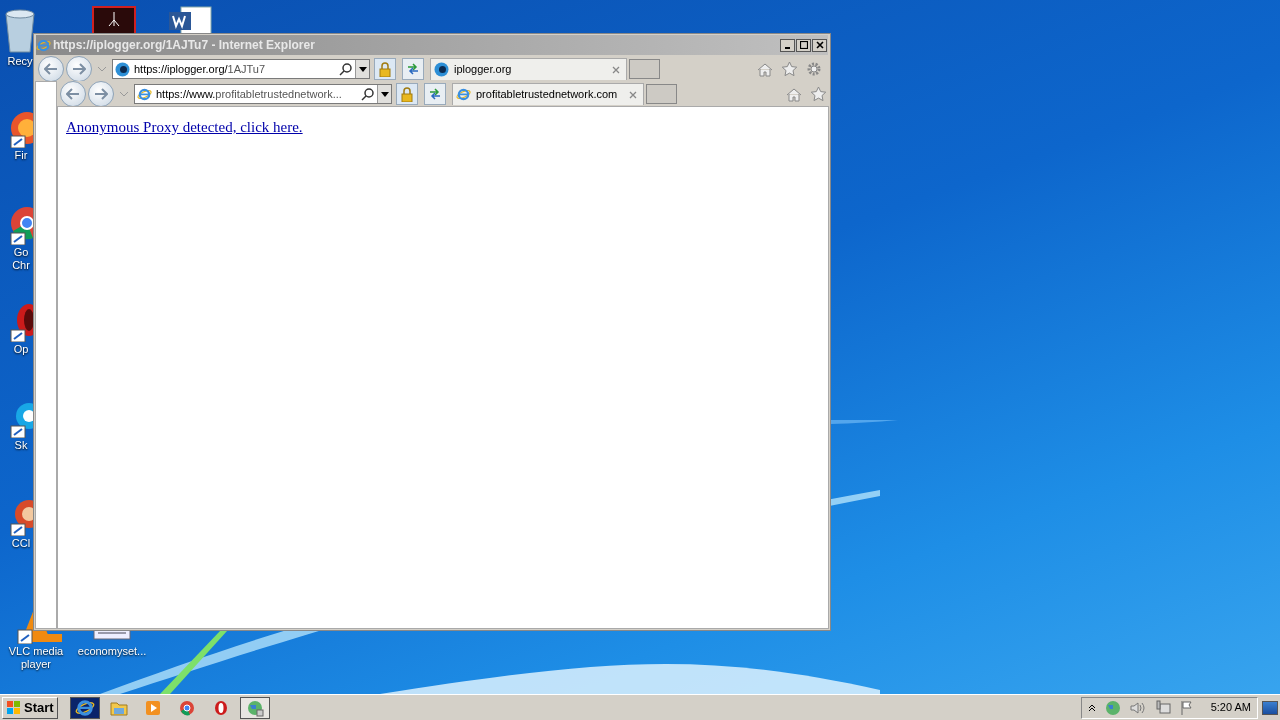  What do you see at coordinates (21, 445) in the screenshot?
I see `icon-label: Sk` at bounding box center [21, 445].